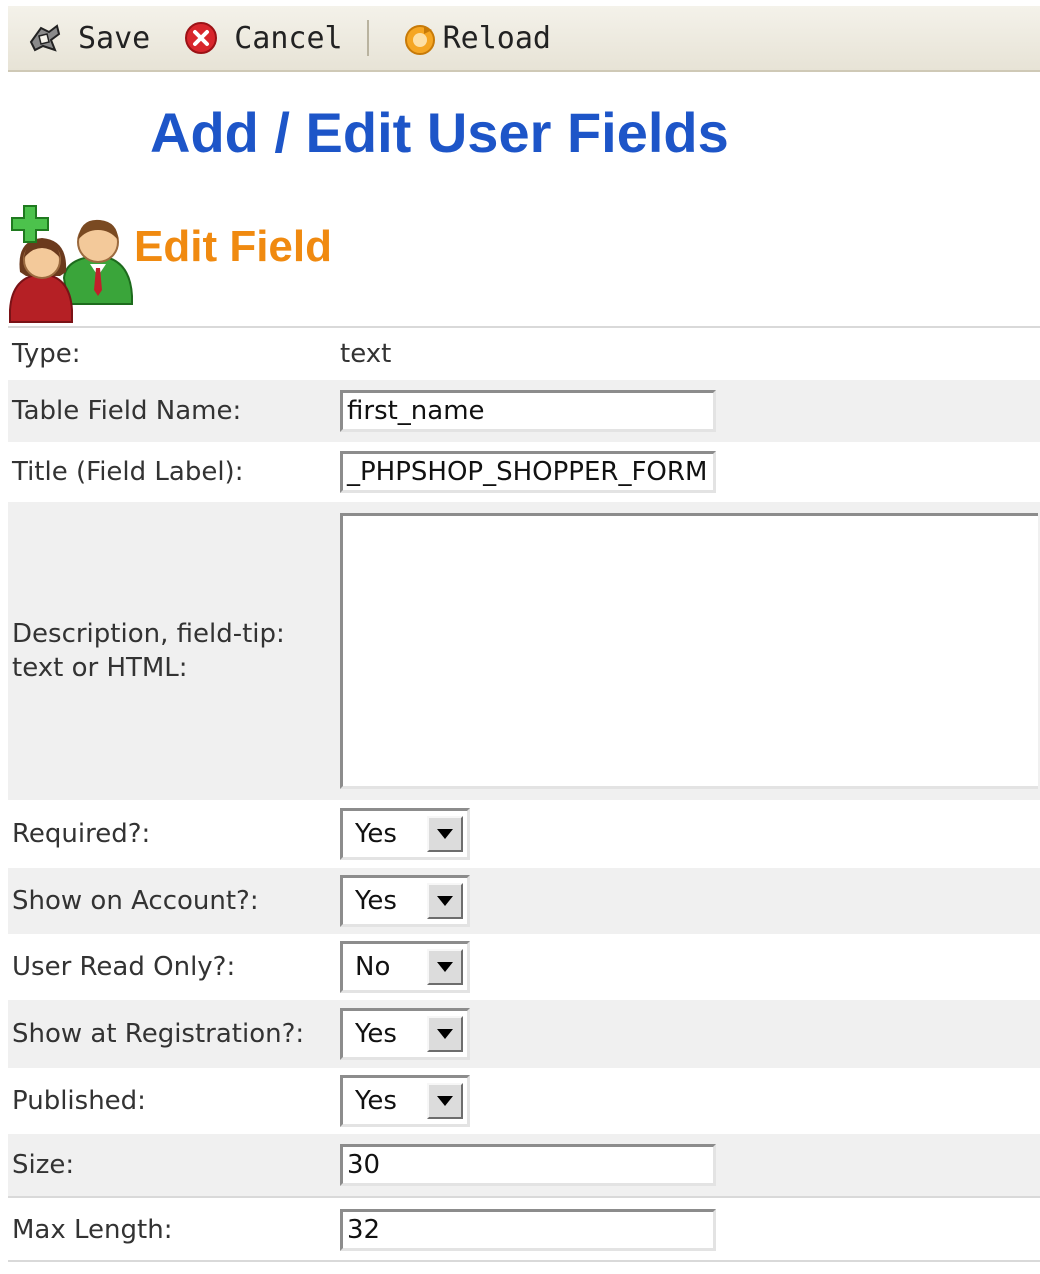  Describe the element at coordinates (528, 1165) in the screenshot. I see `size-input: 30` at that location.